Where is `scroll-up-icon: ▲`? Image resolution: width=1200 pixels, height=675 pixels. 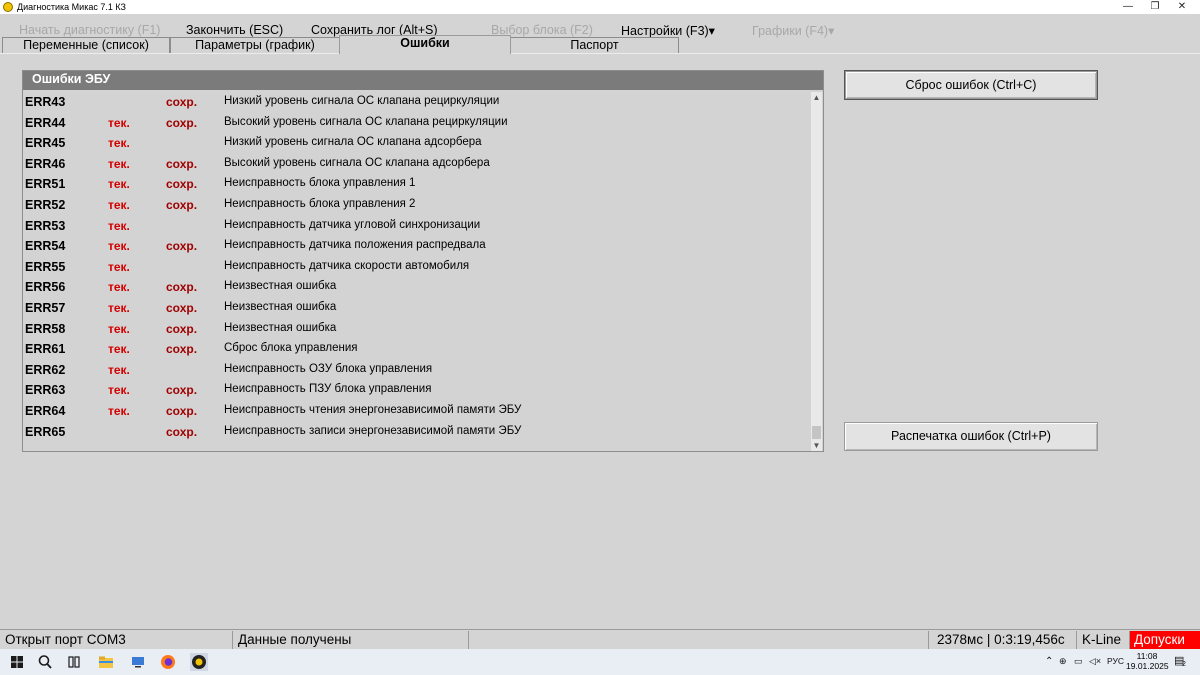
scroll-up-icon: ▲ is located at coordinates (816, 97).